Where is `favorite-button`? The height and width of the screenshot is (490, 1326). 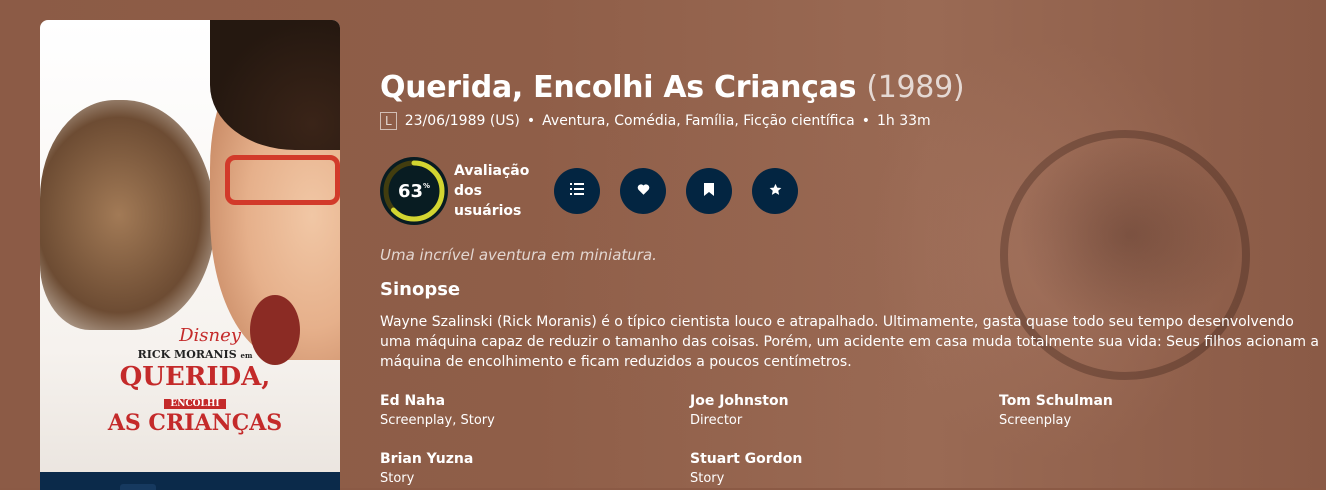
favorite-button is located at coordinates (643, 191).